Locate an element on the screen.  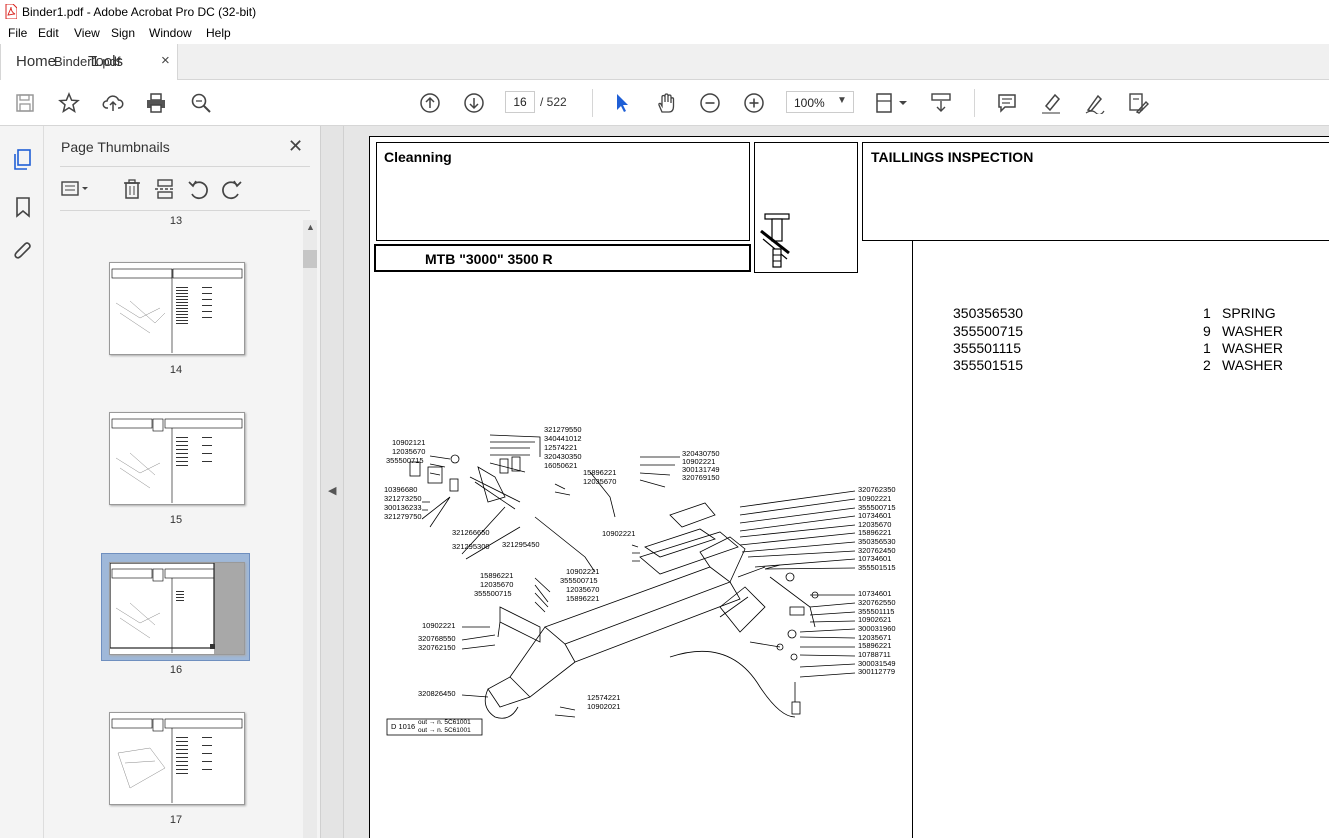
tab-home: Home is located at coordinates (36, 61).